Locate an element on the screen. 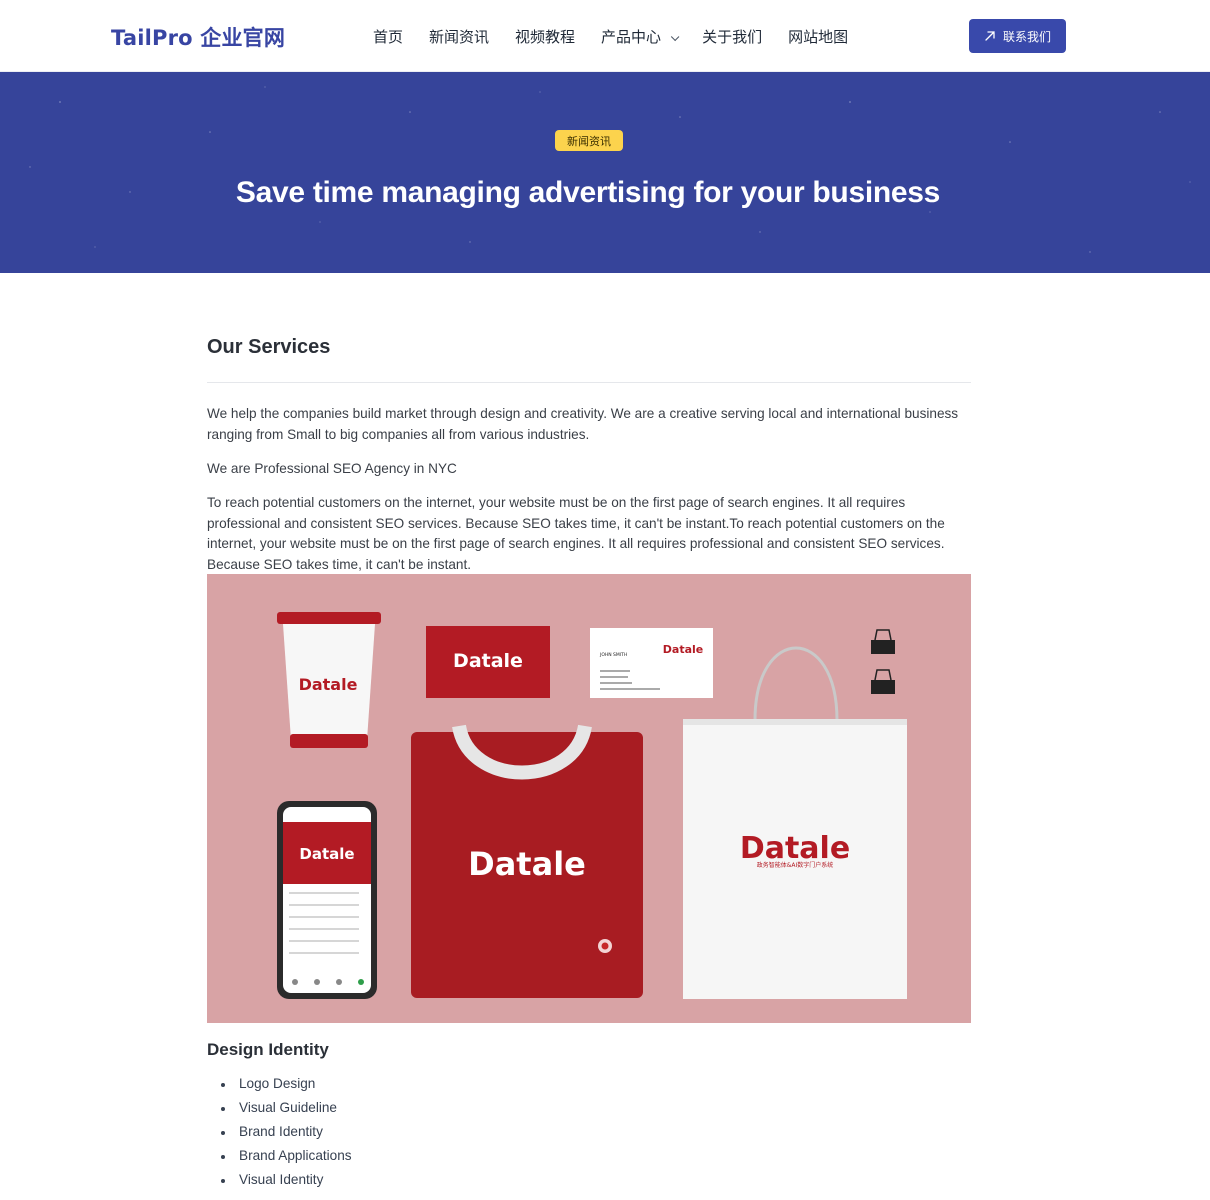 Image resolution: width=1210 pixels, height=1200 pixels. coffee-cup-mockup: Datale is located at coordinates (329, 680).